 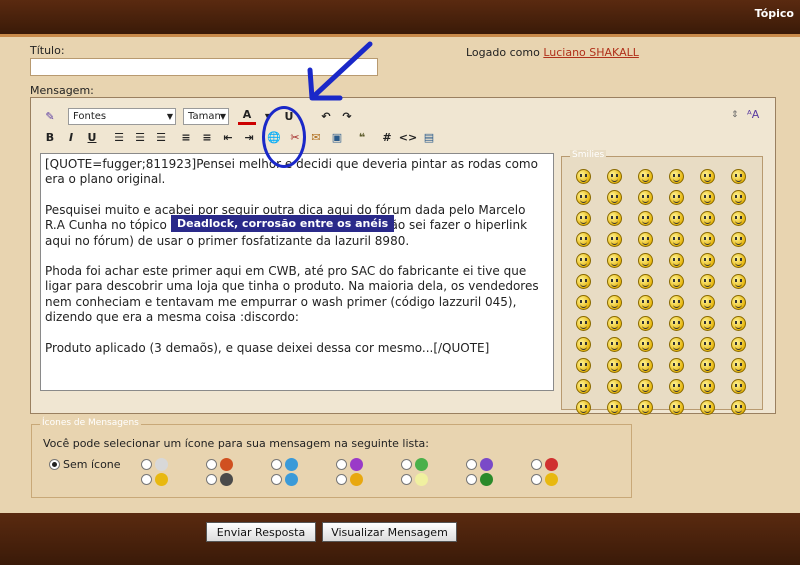 What do you see at coordinates (387, 137) in the screenshot?
I see `hash-button: #` at bounding box center [387, 137].